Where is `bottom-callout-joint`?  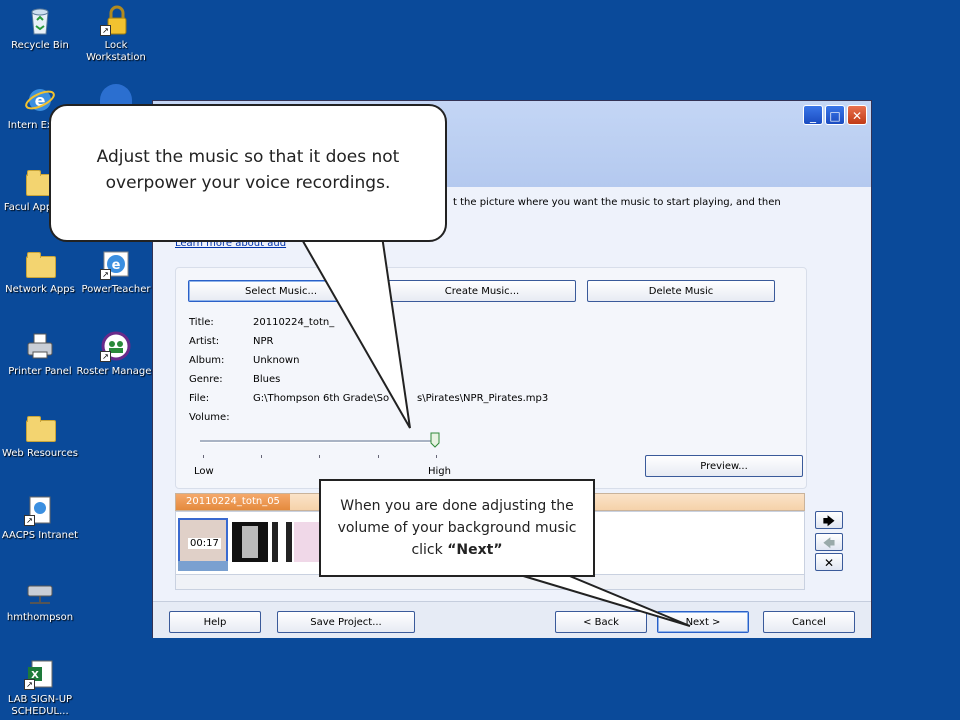 bottom-callout-joint is located at coordinates (535, 573).